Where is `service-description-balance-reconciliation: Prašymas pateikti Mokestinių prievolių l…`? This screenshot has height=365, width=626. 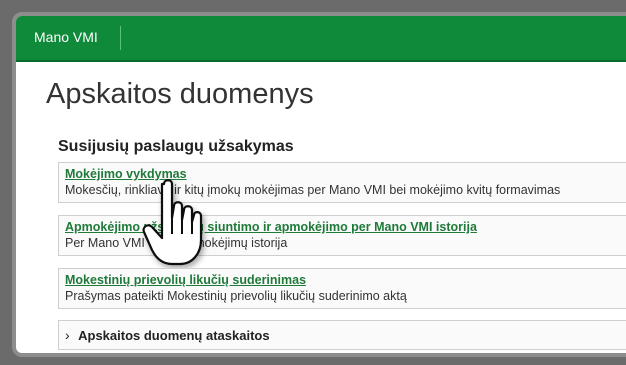 service-description-balance-reconciliation: Prašymas pateikti Mokestinių prievolių l… is located at coordinates (236, 296).